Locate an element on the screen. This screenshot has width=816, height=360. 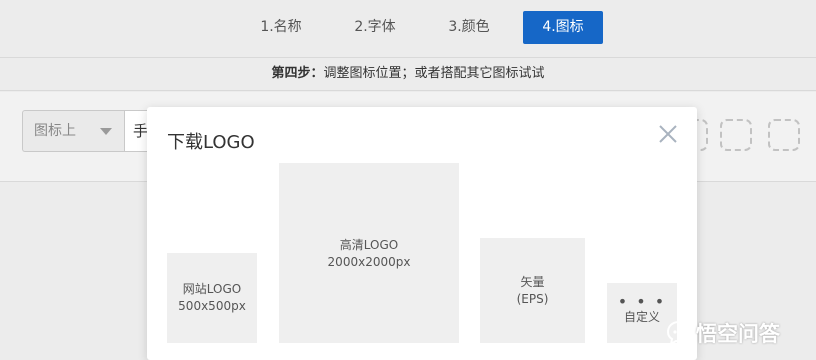
option-name: 高清LOGO is located at coordinates (369, 245).